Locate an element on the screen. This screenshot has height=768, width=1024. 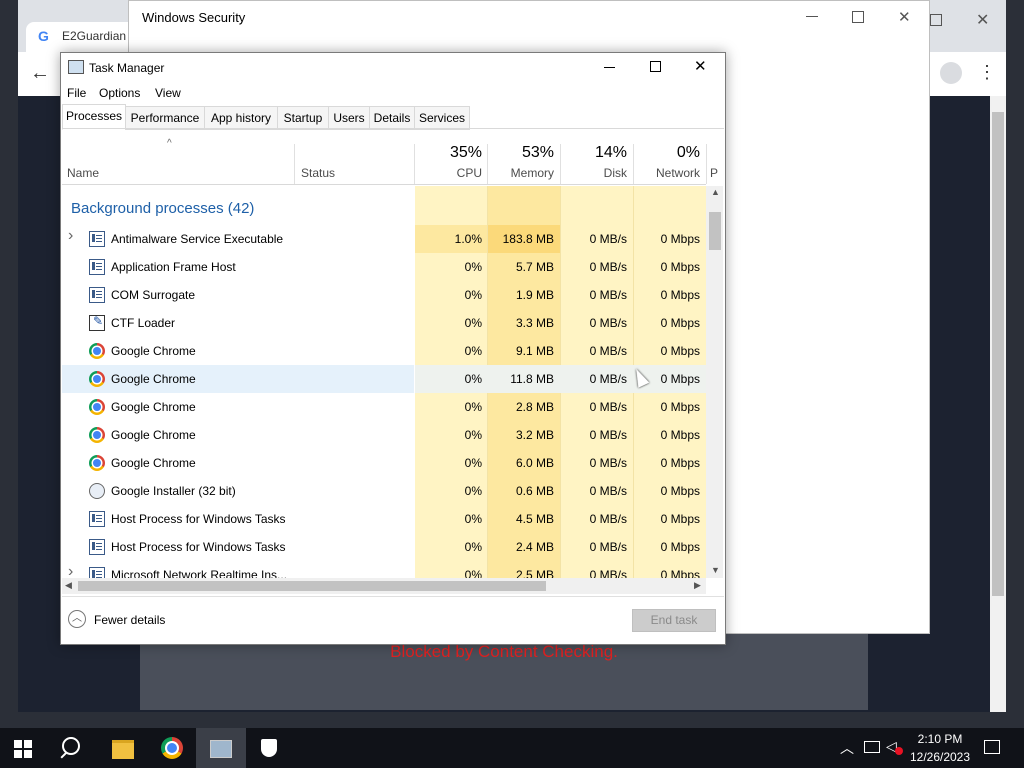
chevron-up-circle-icon: ︿ is located at coordinates (77, 619).